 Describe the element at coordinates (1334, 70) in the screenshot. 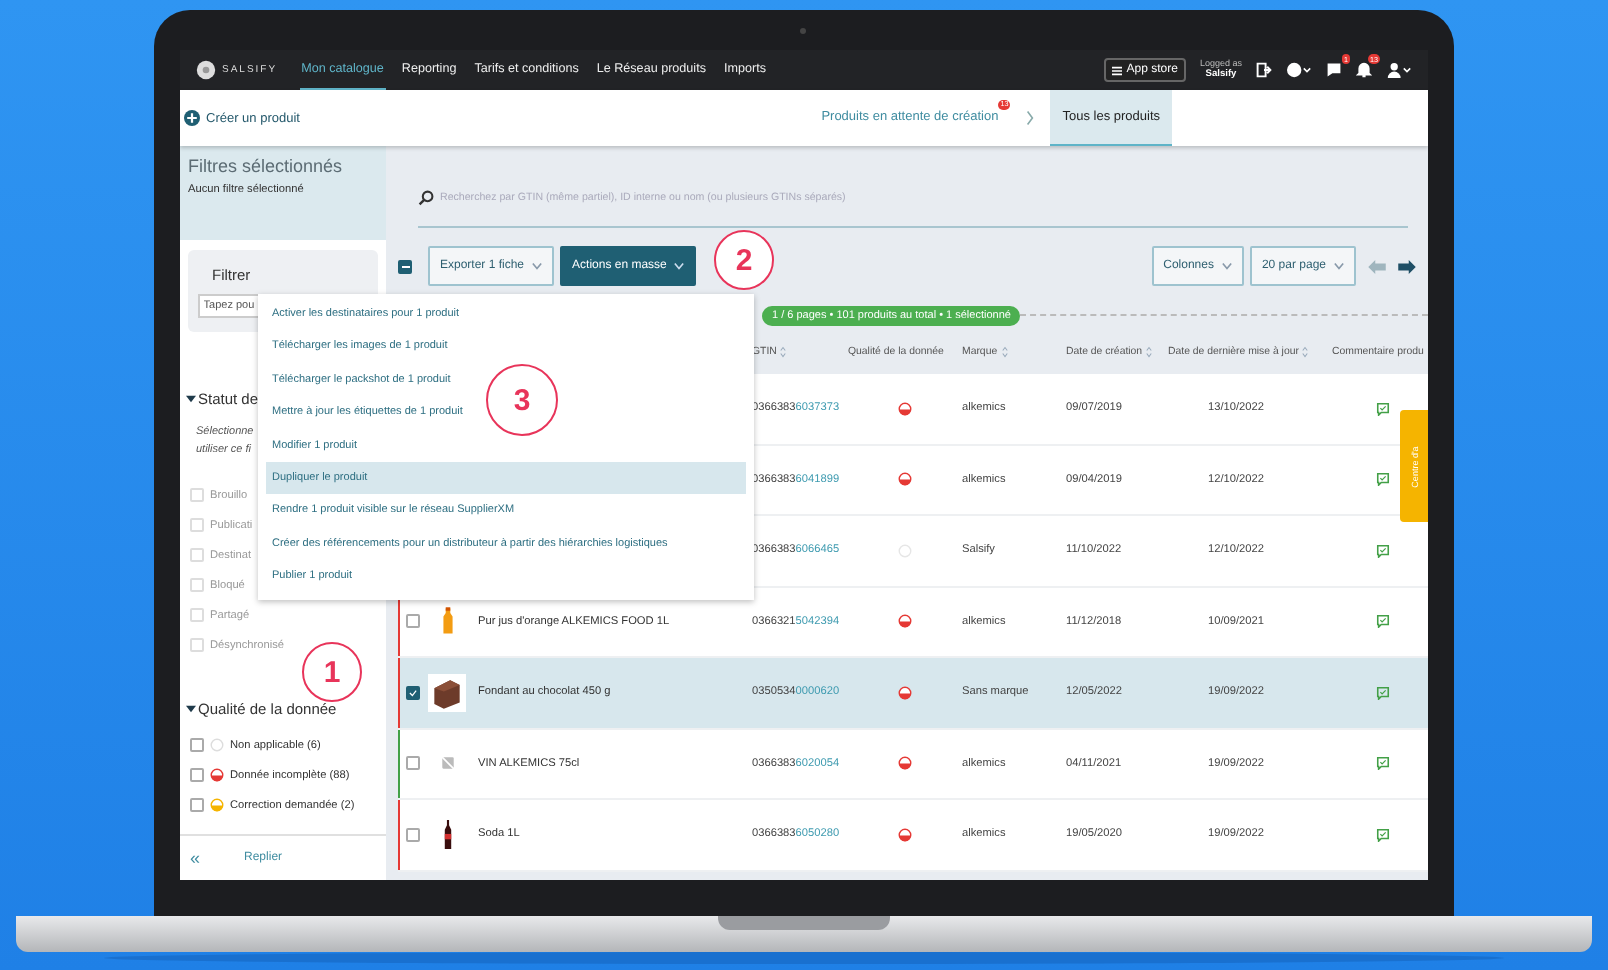

I see `chat-icon` at that location.